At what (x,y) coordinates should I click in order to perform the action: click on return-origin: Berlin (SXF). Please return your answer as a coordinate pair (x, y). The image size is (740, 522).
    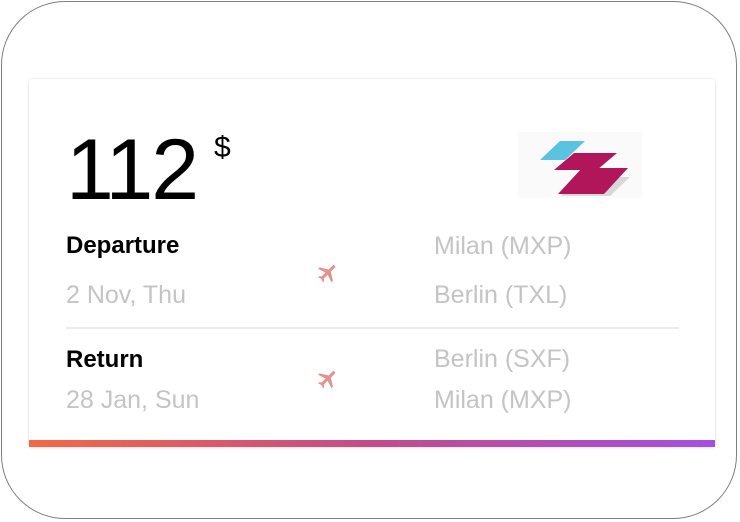
    Looking at the image, I should click on (502, 359).